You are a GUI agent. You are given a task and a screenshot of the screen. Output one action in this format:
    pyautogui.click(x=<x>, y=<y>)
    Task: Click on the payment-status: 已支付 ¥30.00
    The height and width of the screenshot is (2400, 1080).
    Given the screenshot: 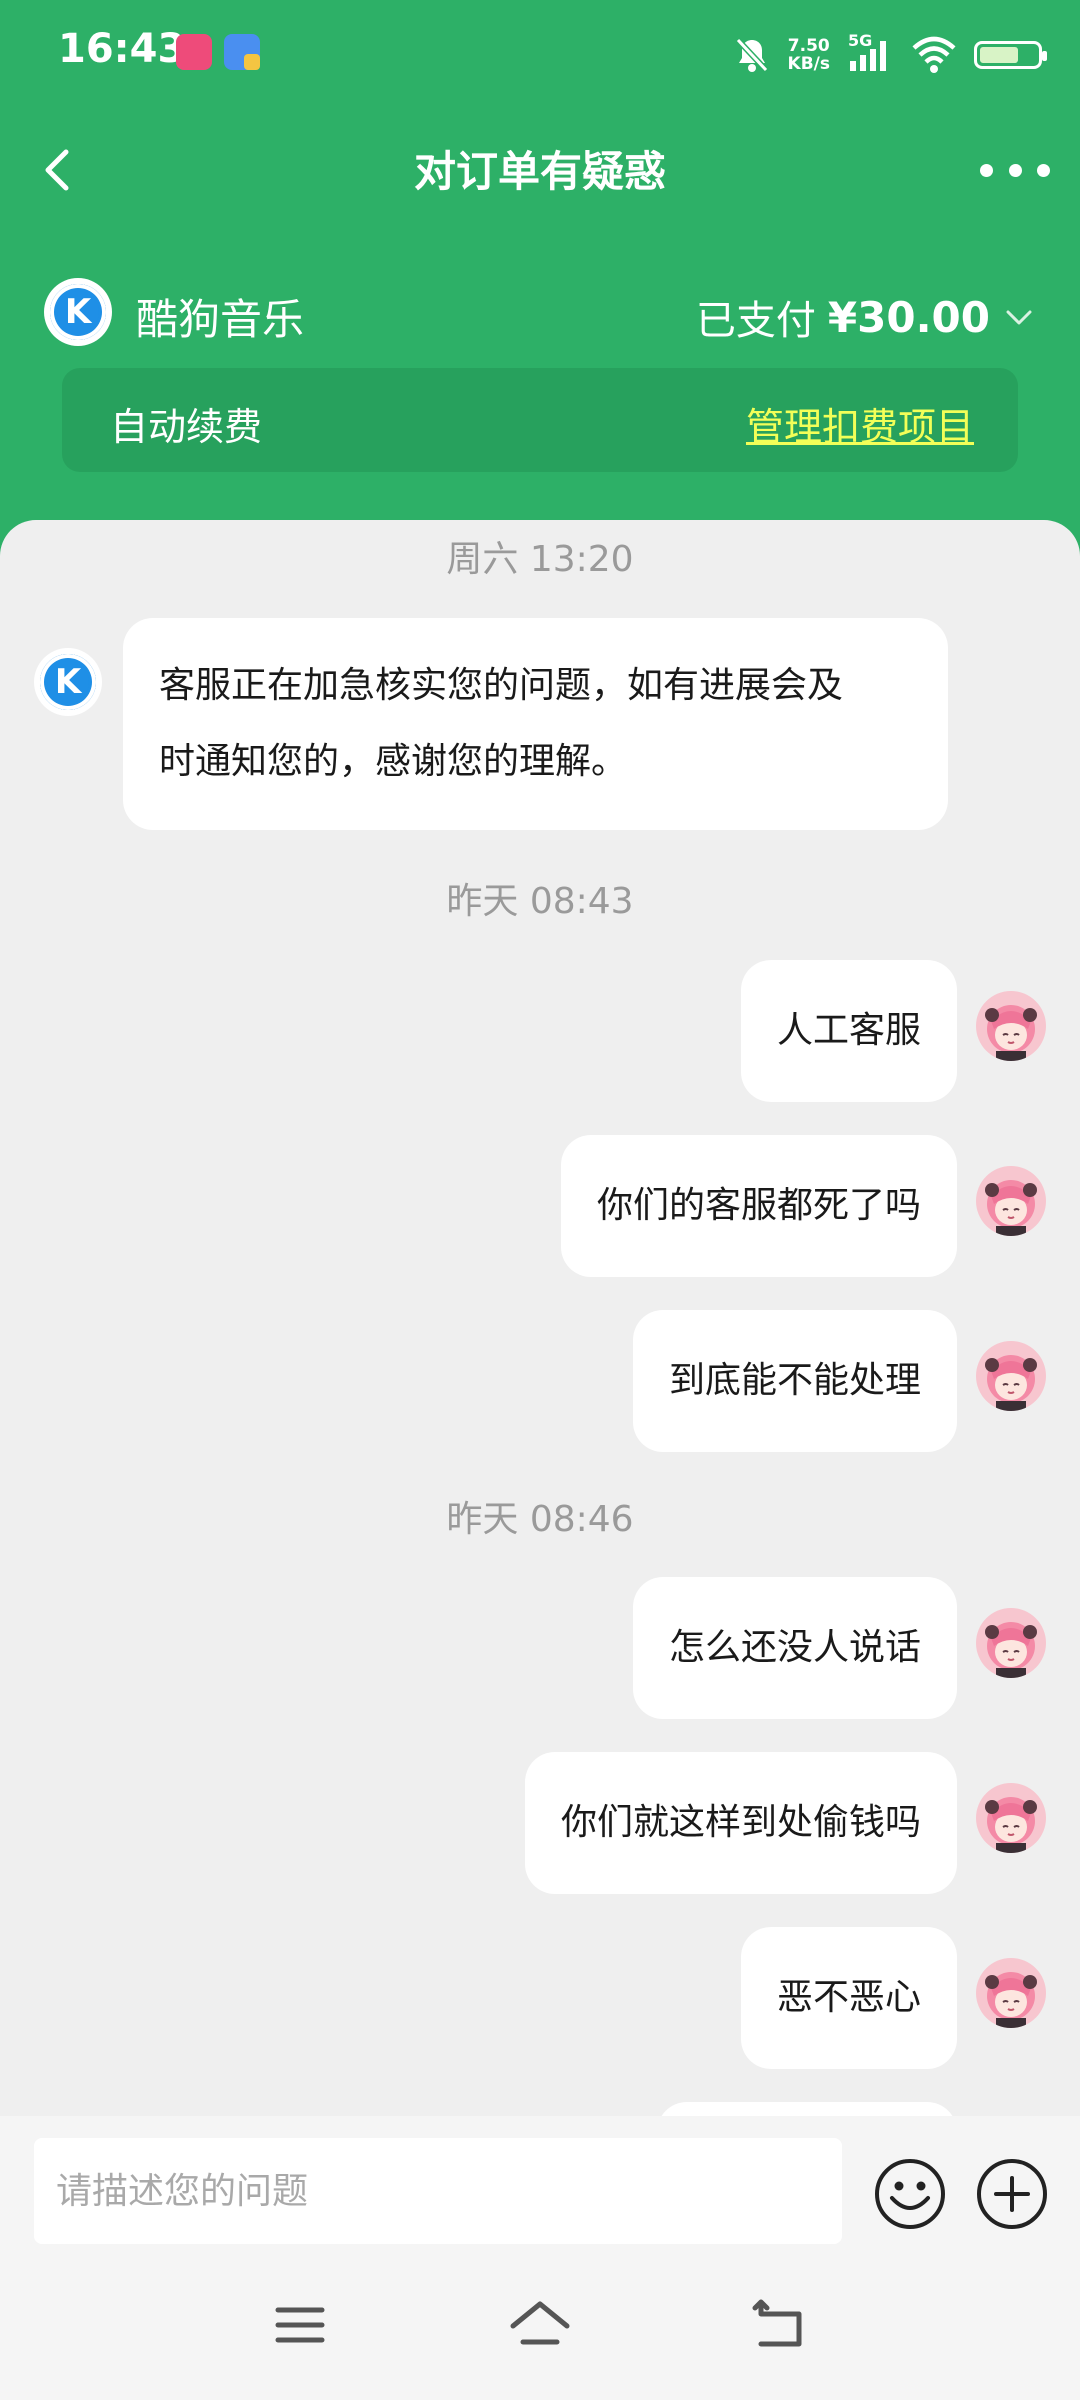 What is the action you would take?
    pyautogui.click(x=866, y=317)
    